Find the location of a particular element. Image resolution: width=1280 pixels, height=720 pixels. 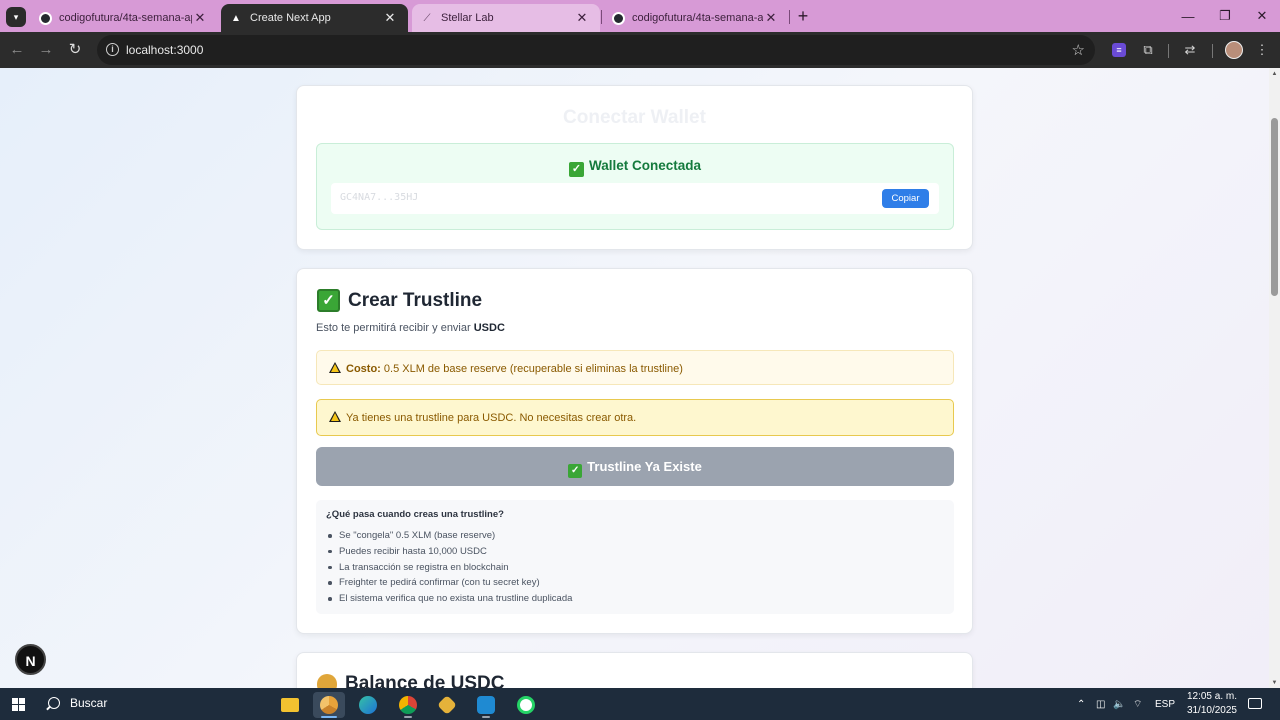

tab-create-next-app: ▲ Create Next App ✕ is located at coordinates (314, 18).